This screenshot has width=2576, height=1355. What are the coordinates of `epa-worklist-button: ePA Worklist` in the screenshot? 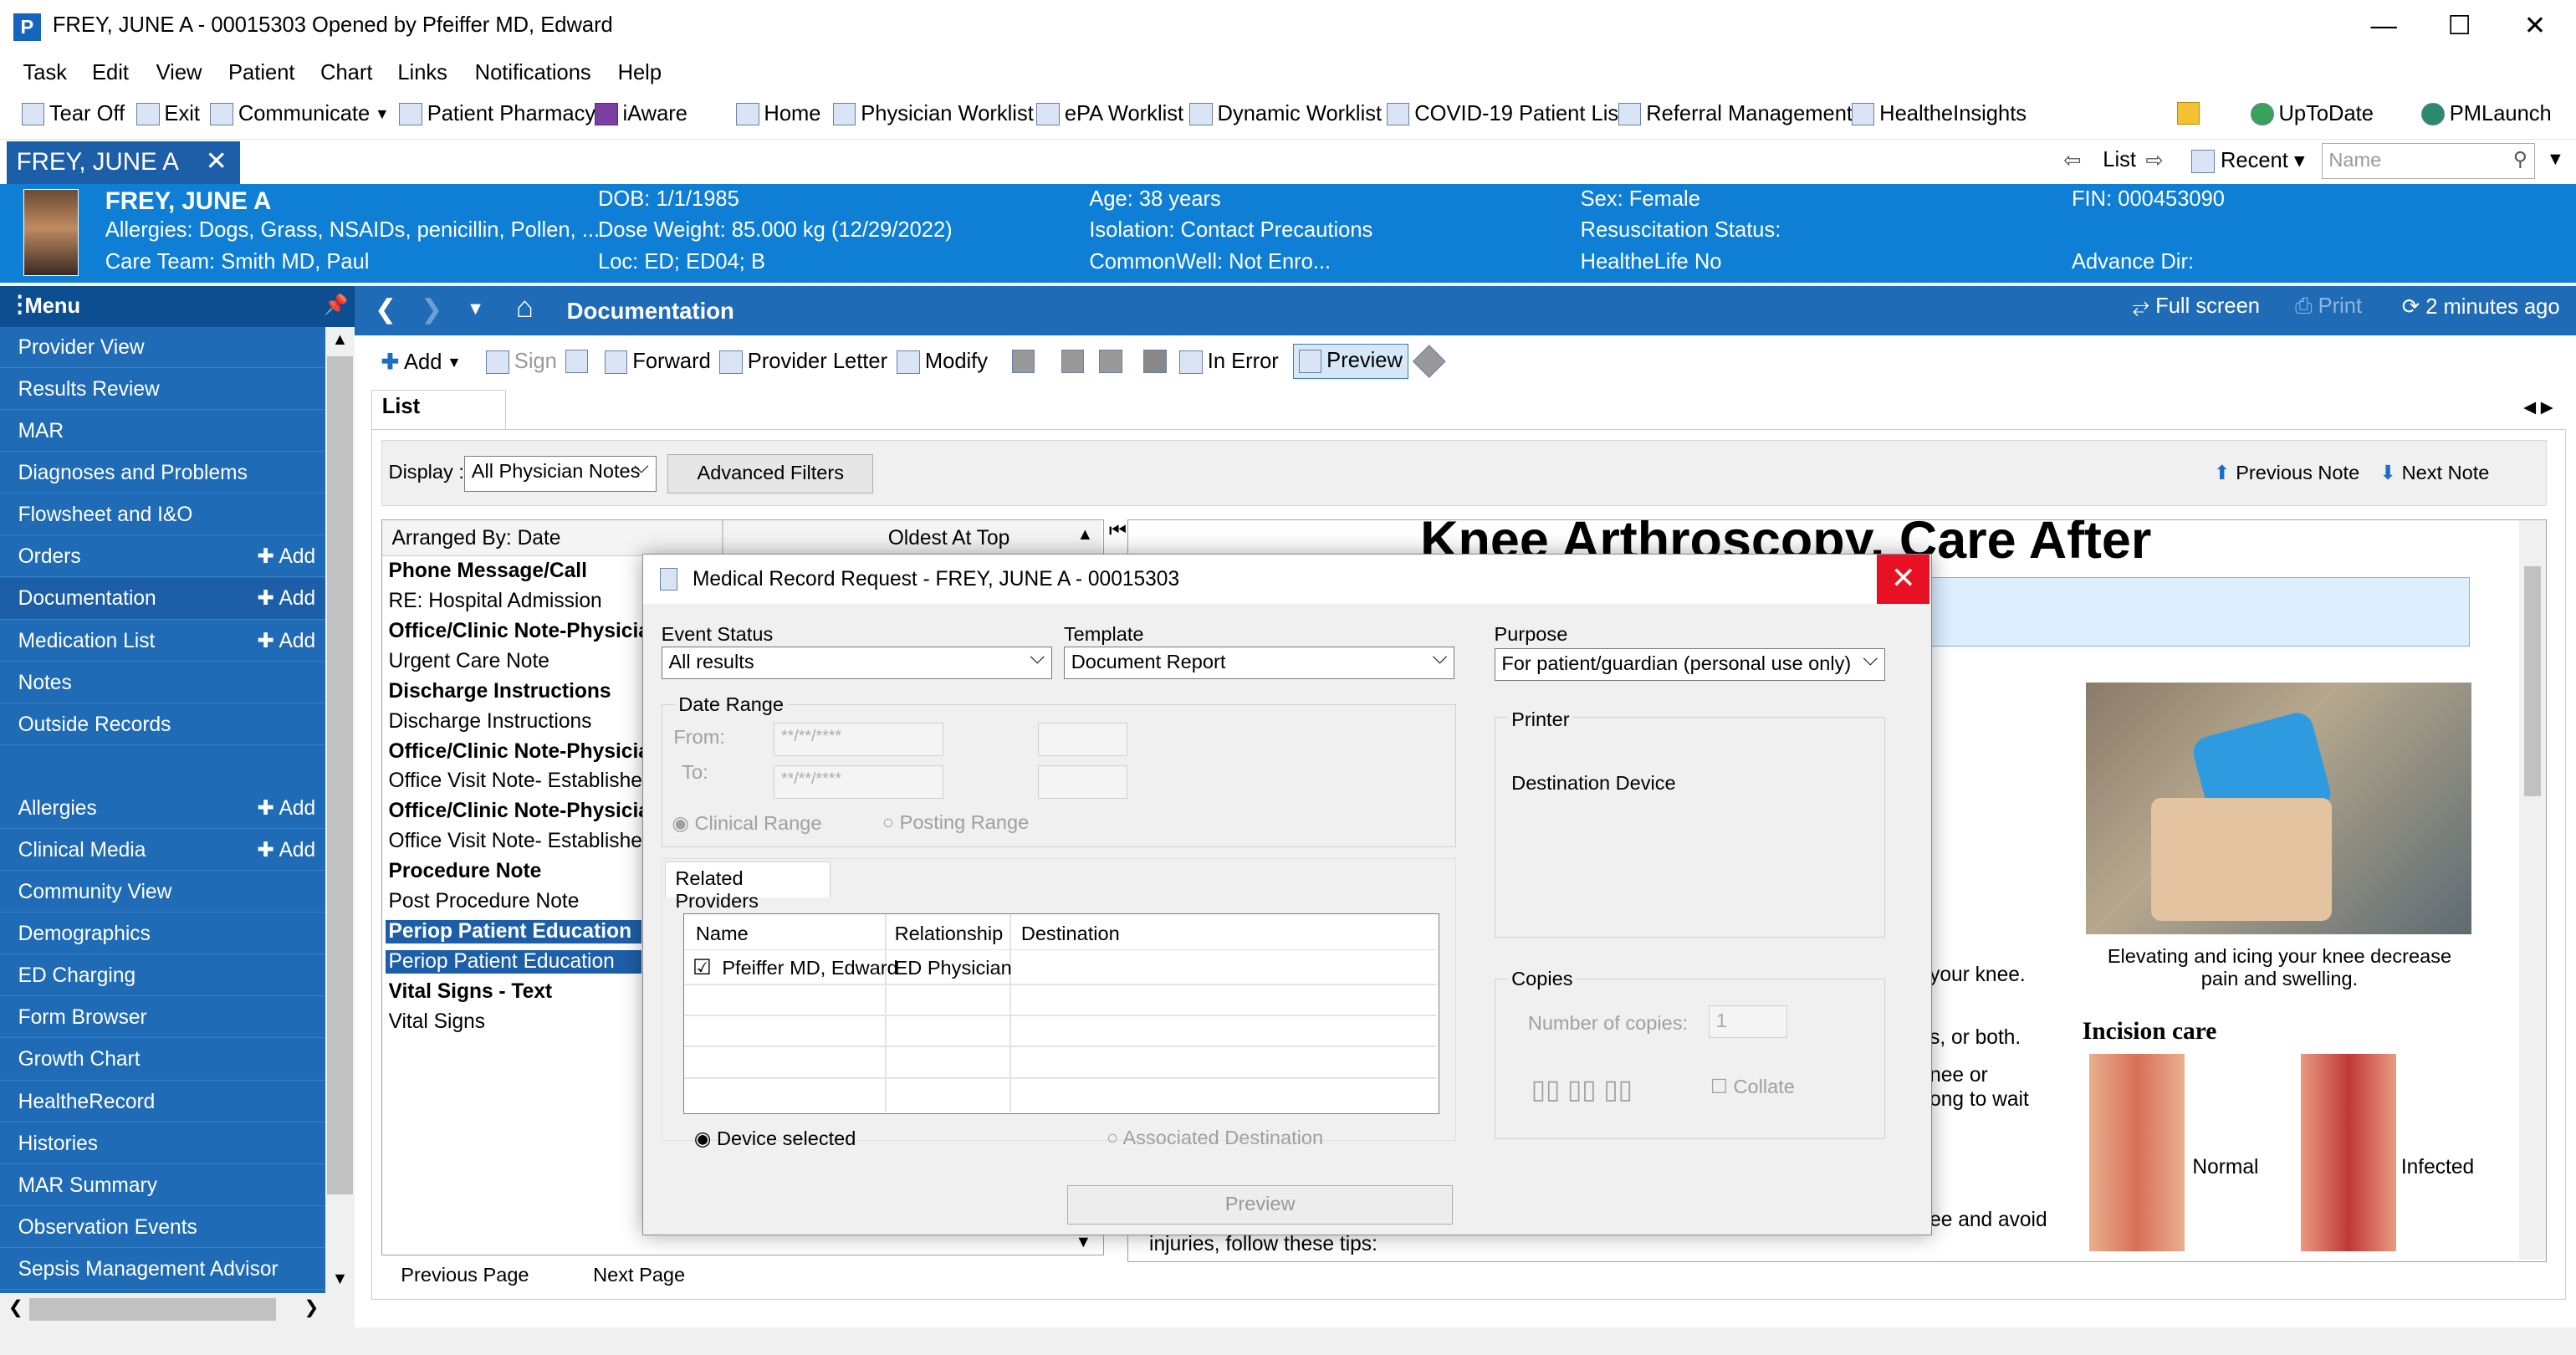 It's located at (1109, 114).